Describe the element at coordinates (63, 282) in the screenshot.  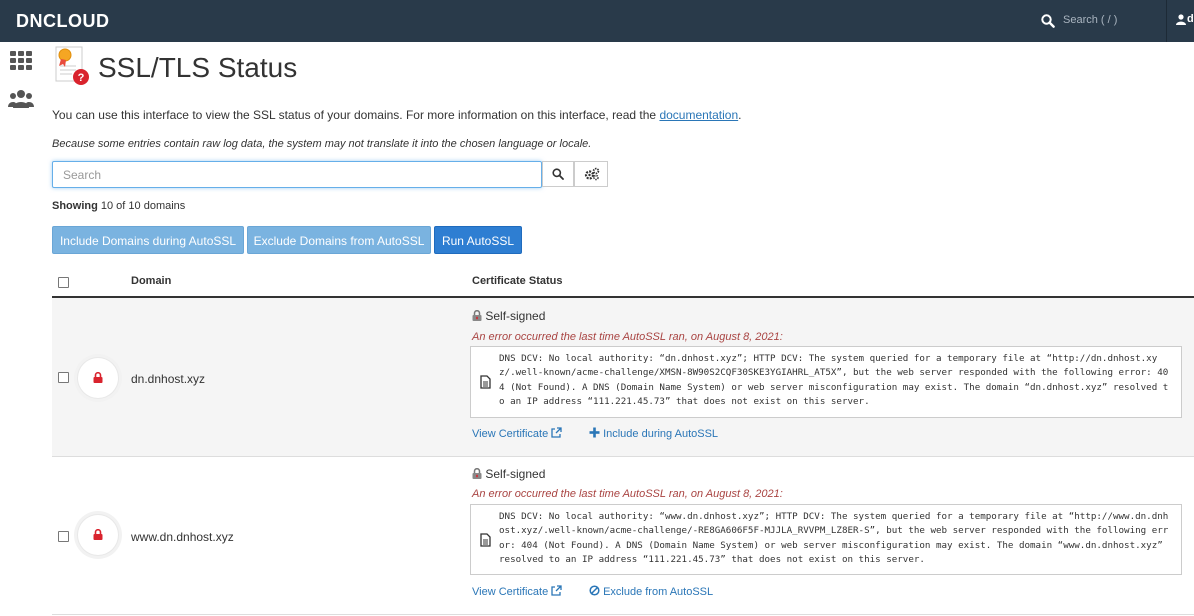
I see `select-all-checkbox` at that location.